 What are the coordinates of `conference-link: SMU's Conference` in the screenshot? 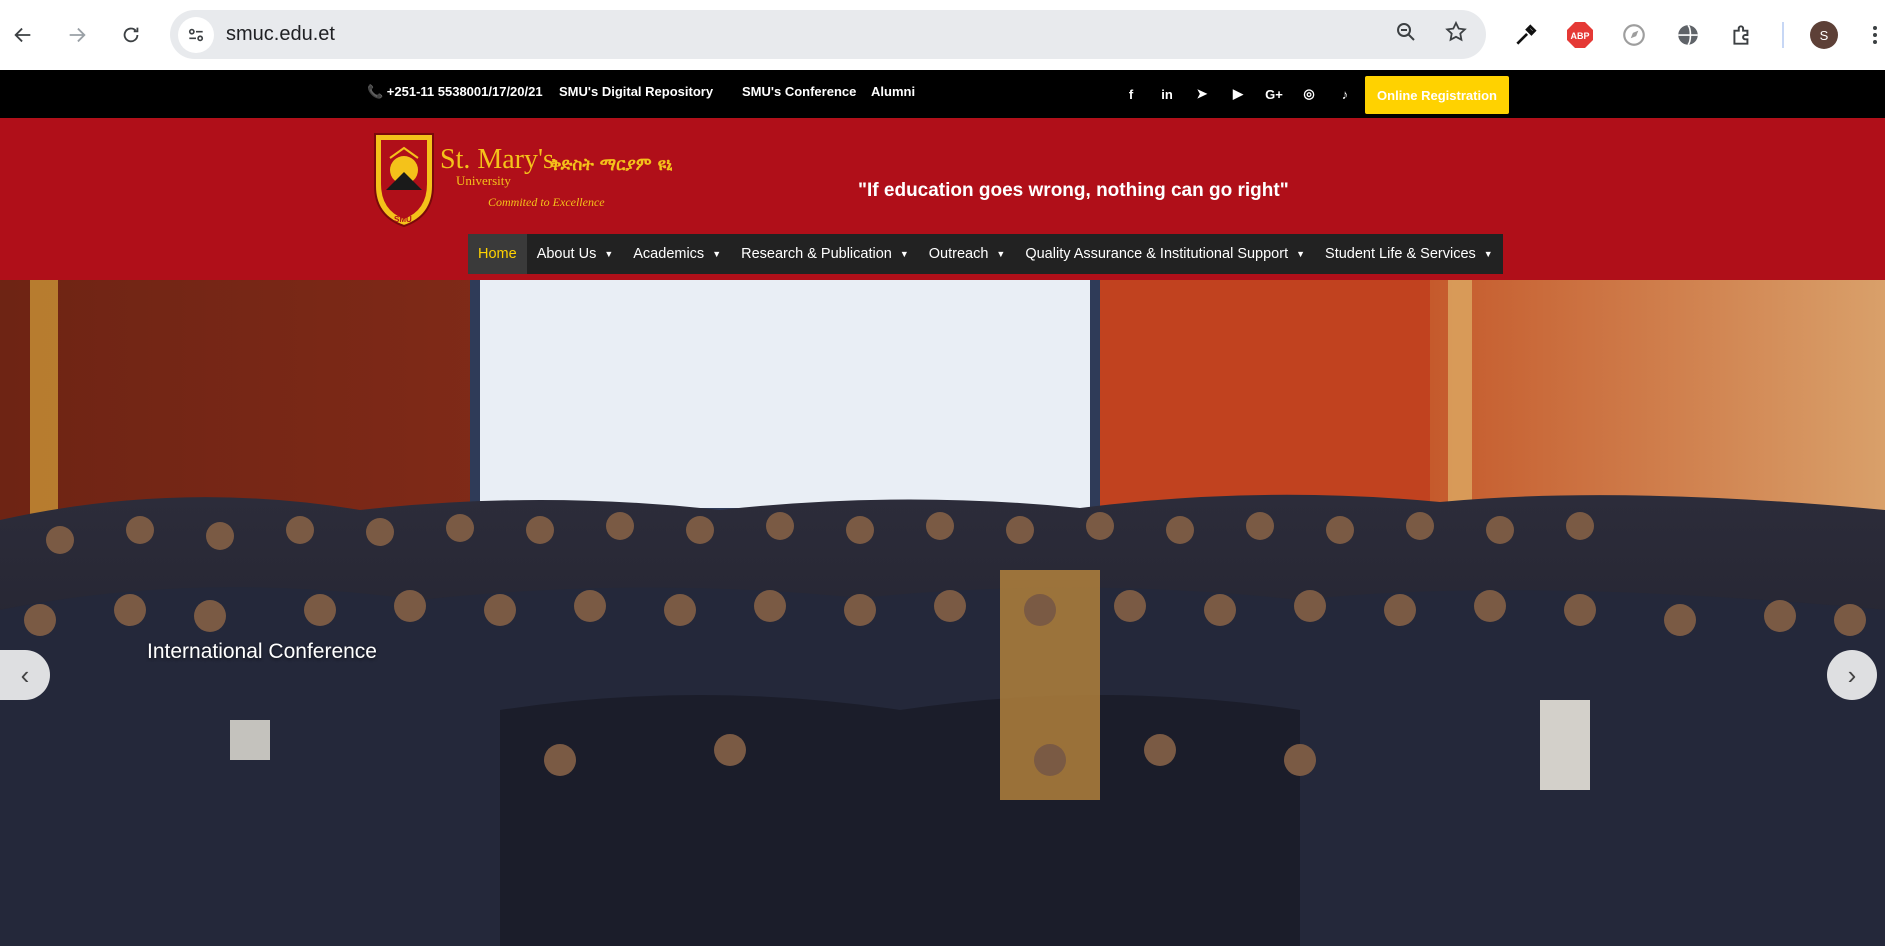 It's located at (799, 91).